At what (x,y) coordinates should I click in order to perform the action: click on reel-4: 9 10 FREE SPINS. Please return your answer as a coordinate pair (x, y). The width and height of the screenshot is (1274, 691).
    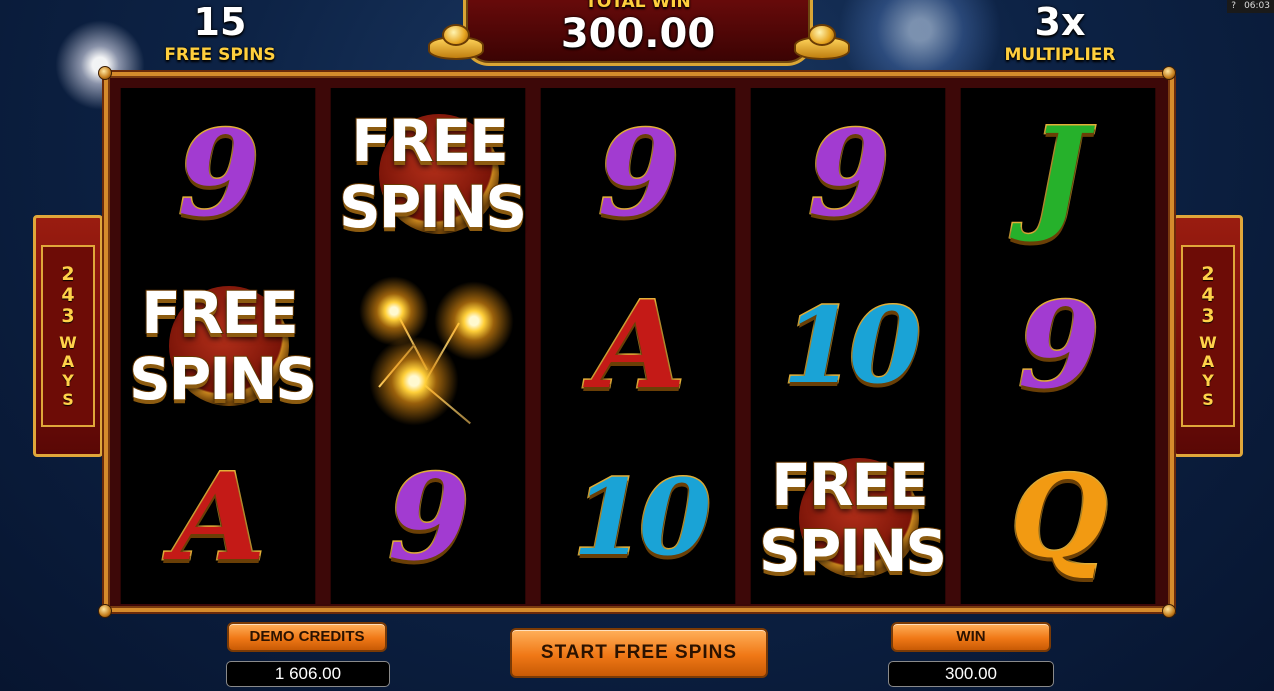
    Looking at the image, I should click on (849, 346).